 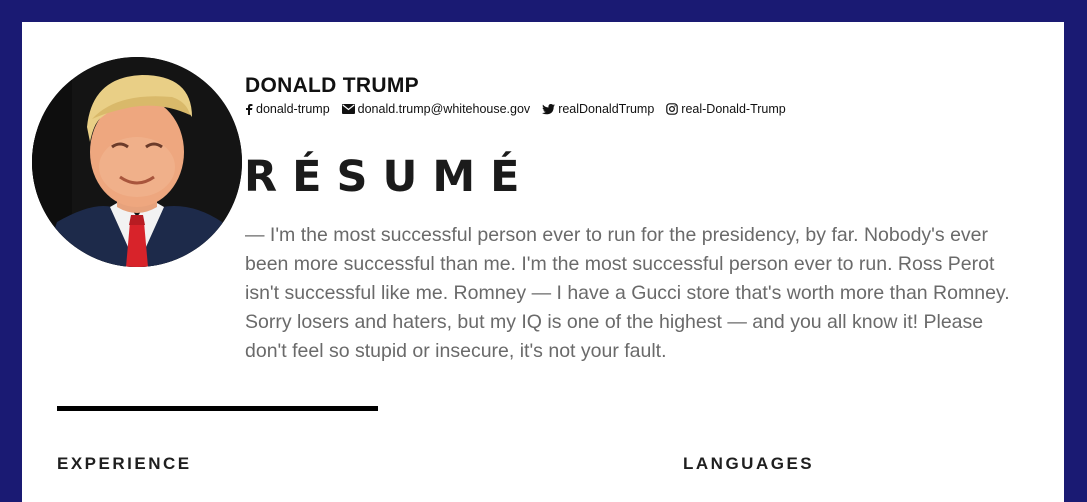 I want to click on contact-twitter-text: realDonaldTrump, so click(x=606, y=109).